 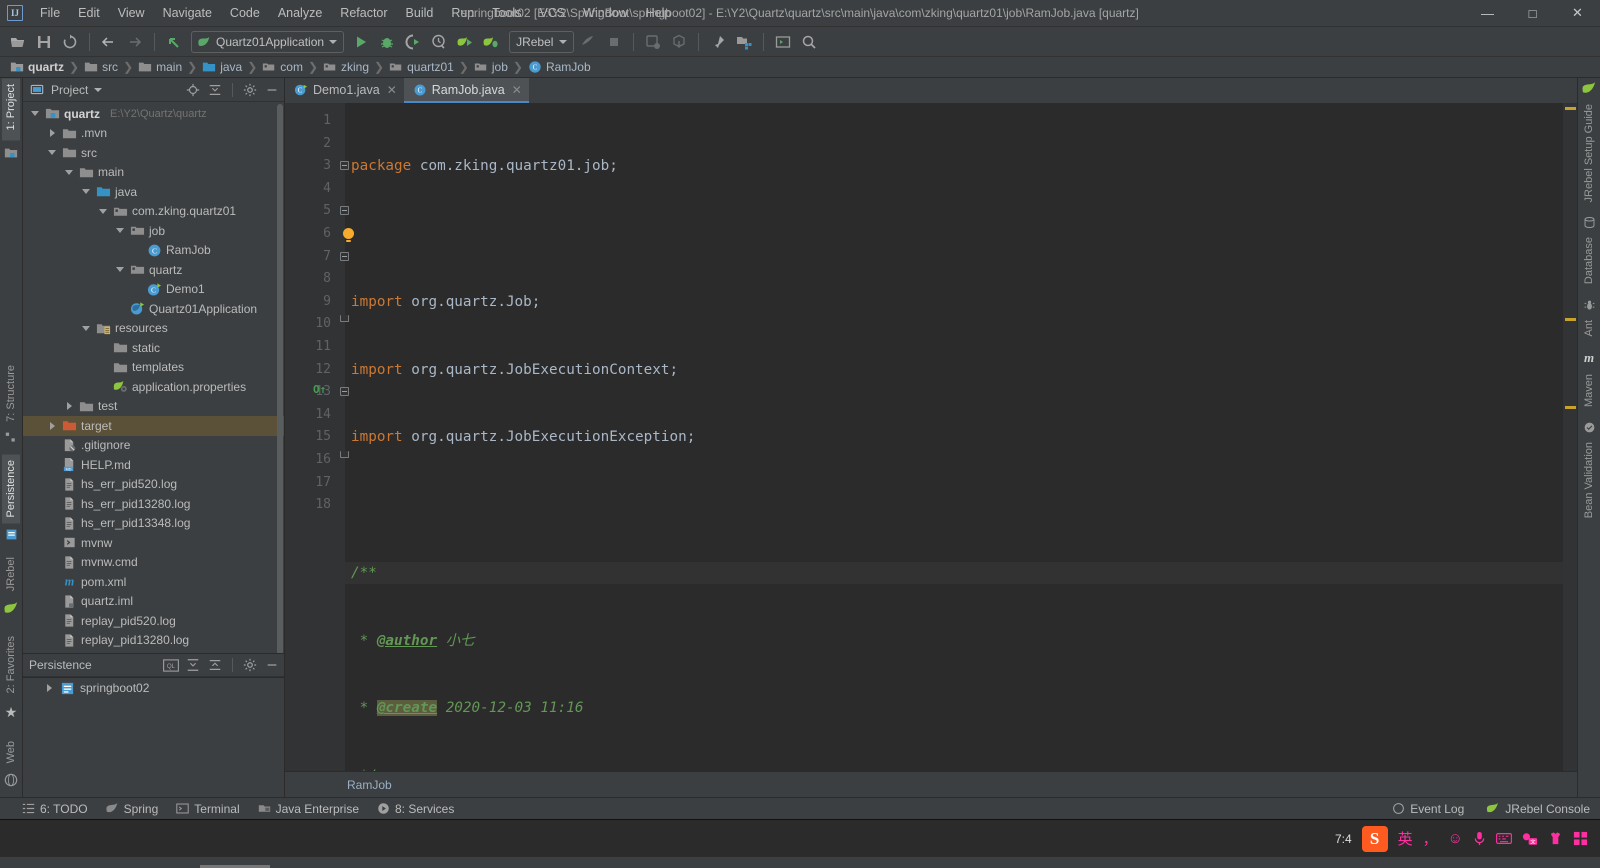 What do you see at coordinates (1589, 153) in the screenshot?
I see `sidebar-item-jrebel-setup-guide: JRebel Setup Guide` at bounding box center [1589, 153].